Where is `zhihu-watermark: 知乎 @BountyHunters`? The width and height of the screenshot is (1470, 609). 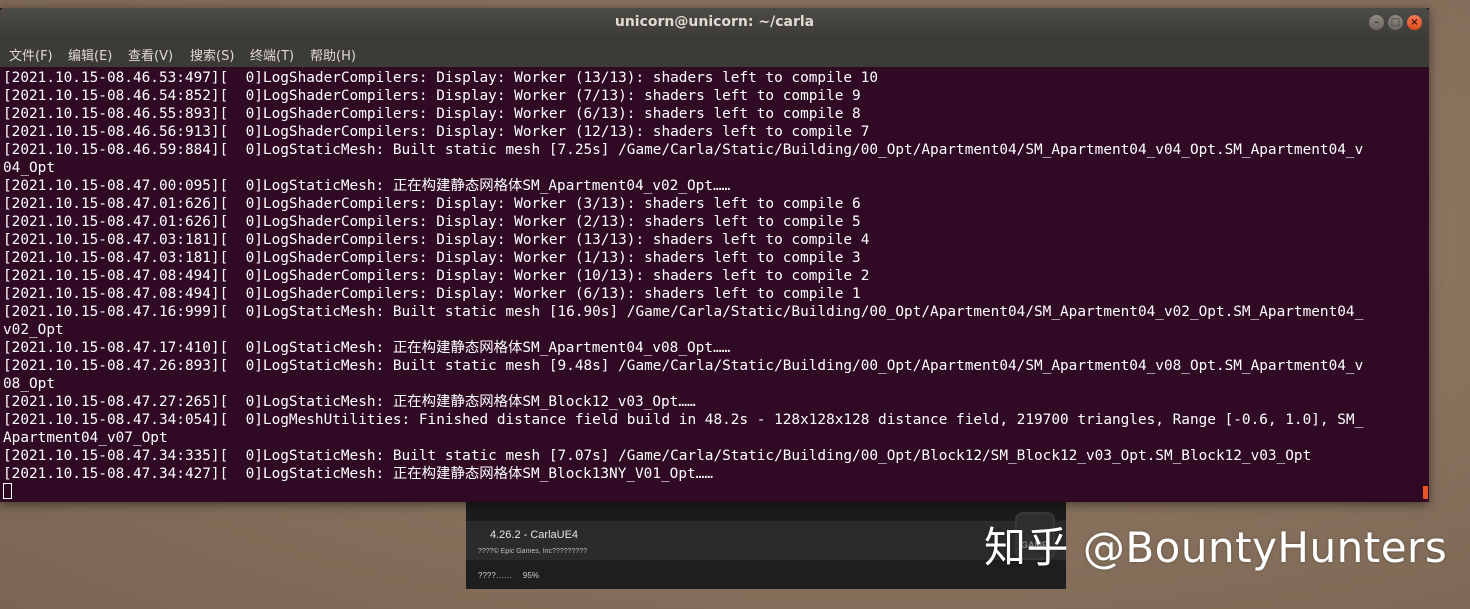 zhihu-watermark: 知乎 @BountyHunters is located at coordinates (1216, 547).